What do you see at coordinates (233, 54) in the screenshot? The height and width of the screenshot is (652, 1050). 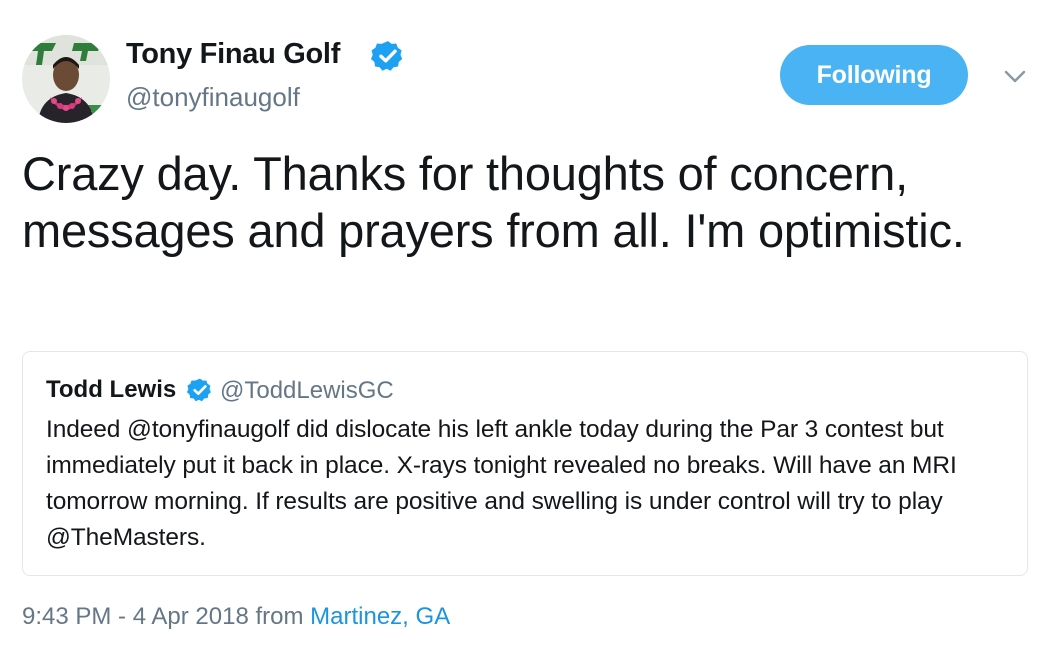 I see `author-display-name: Tony Finau Golf` at bounding box center [233, 54].